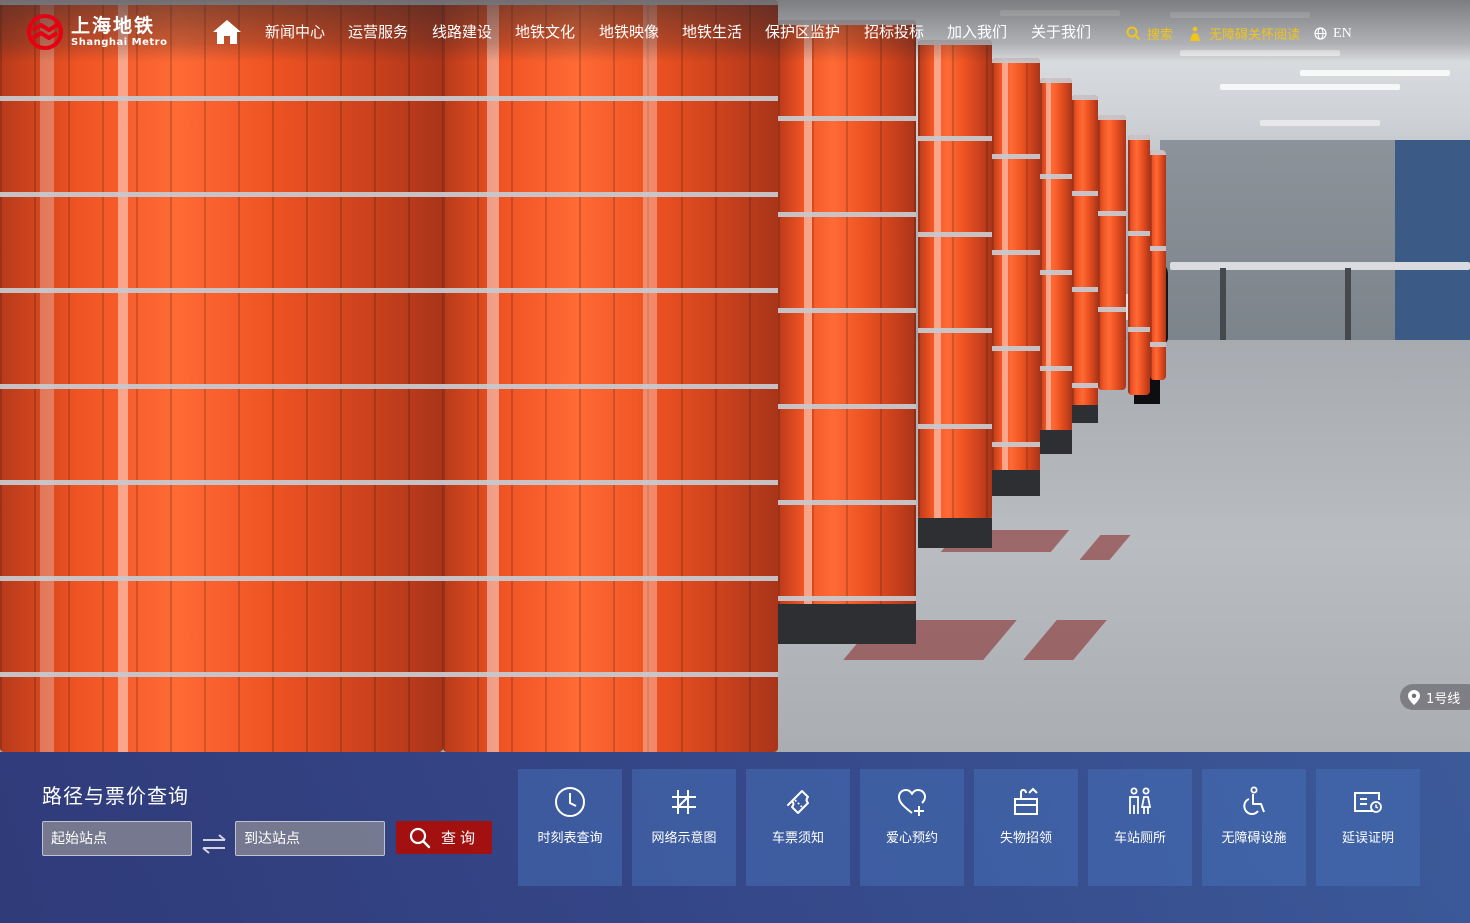 Image resolution: width=1470 pixels, height=923 pixels. Describe the element at coordinates (911, 838) in the screenshot. I see `service-tile-label: 爱心预约` at that location.